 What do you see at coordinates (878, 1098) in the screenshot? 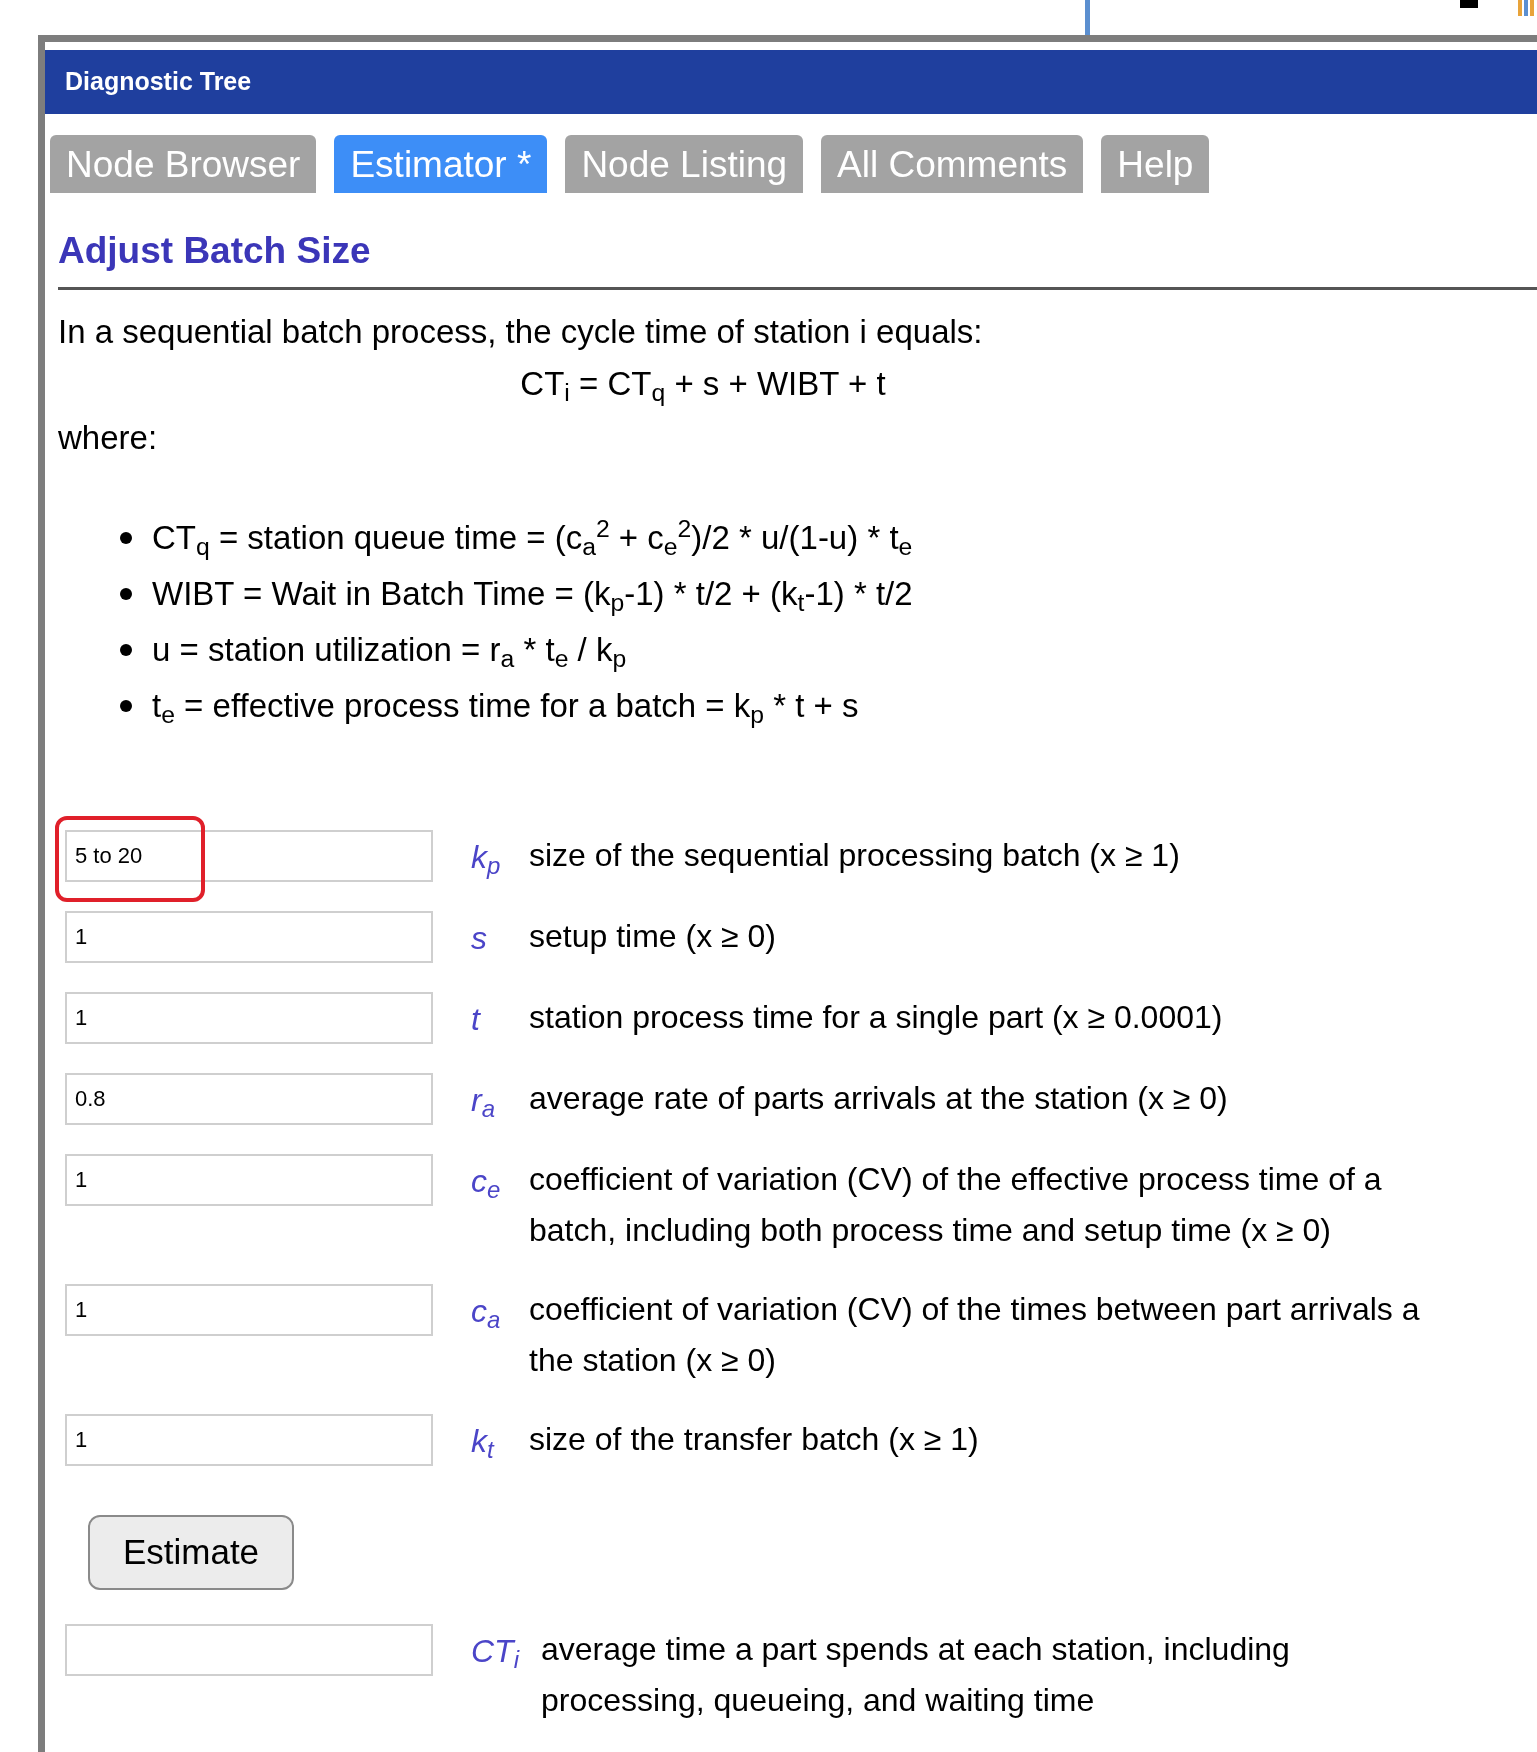
I see `description-text: average rate of parts arrivals at the station (x ≥ 0)` at bounding box center [878, 1098].